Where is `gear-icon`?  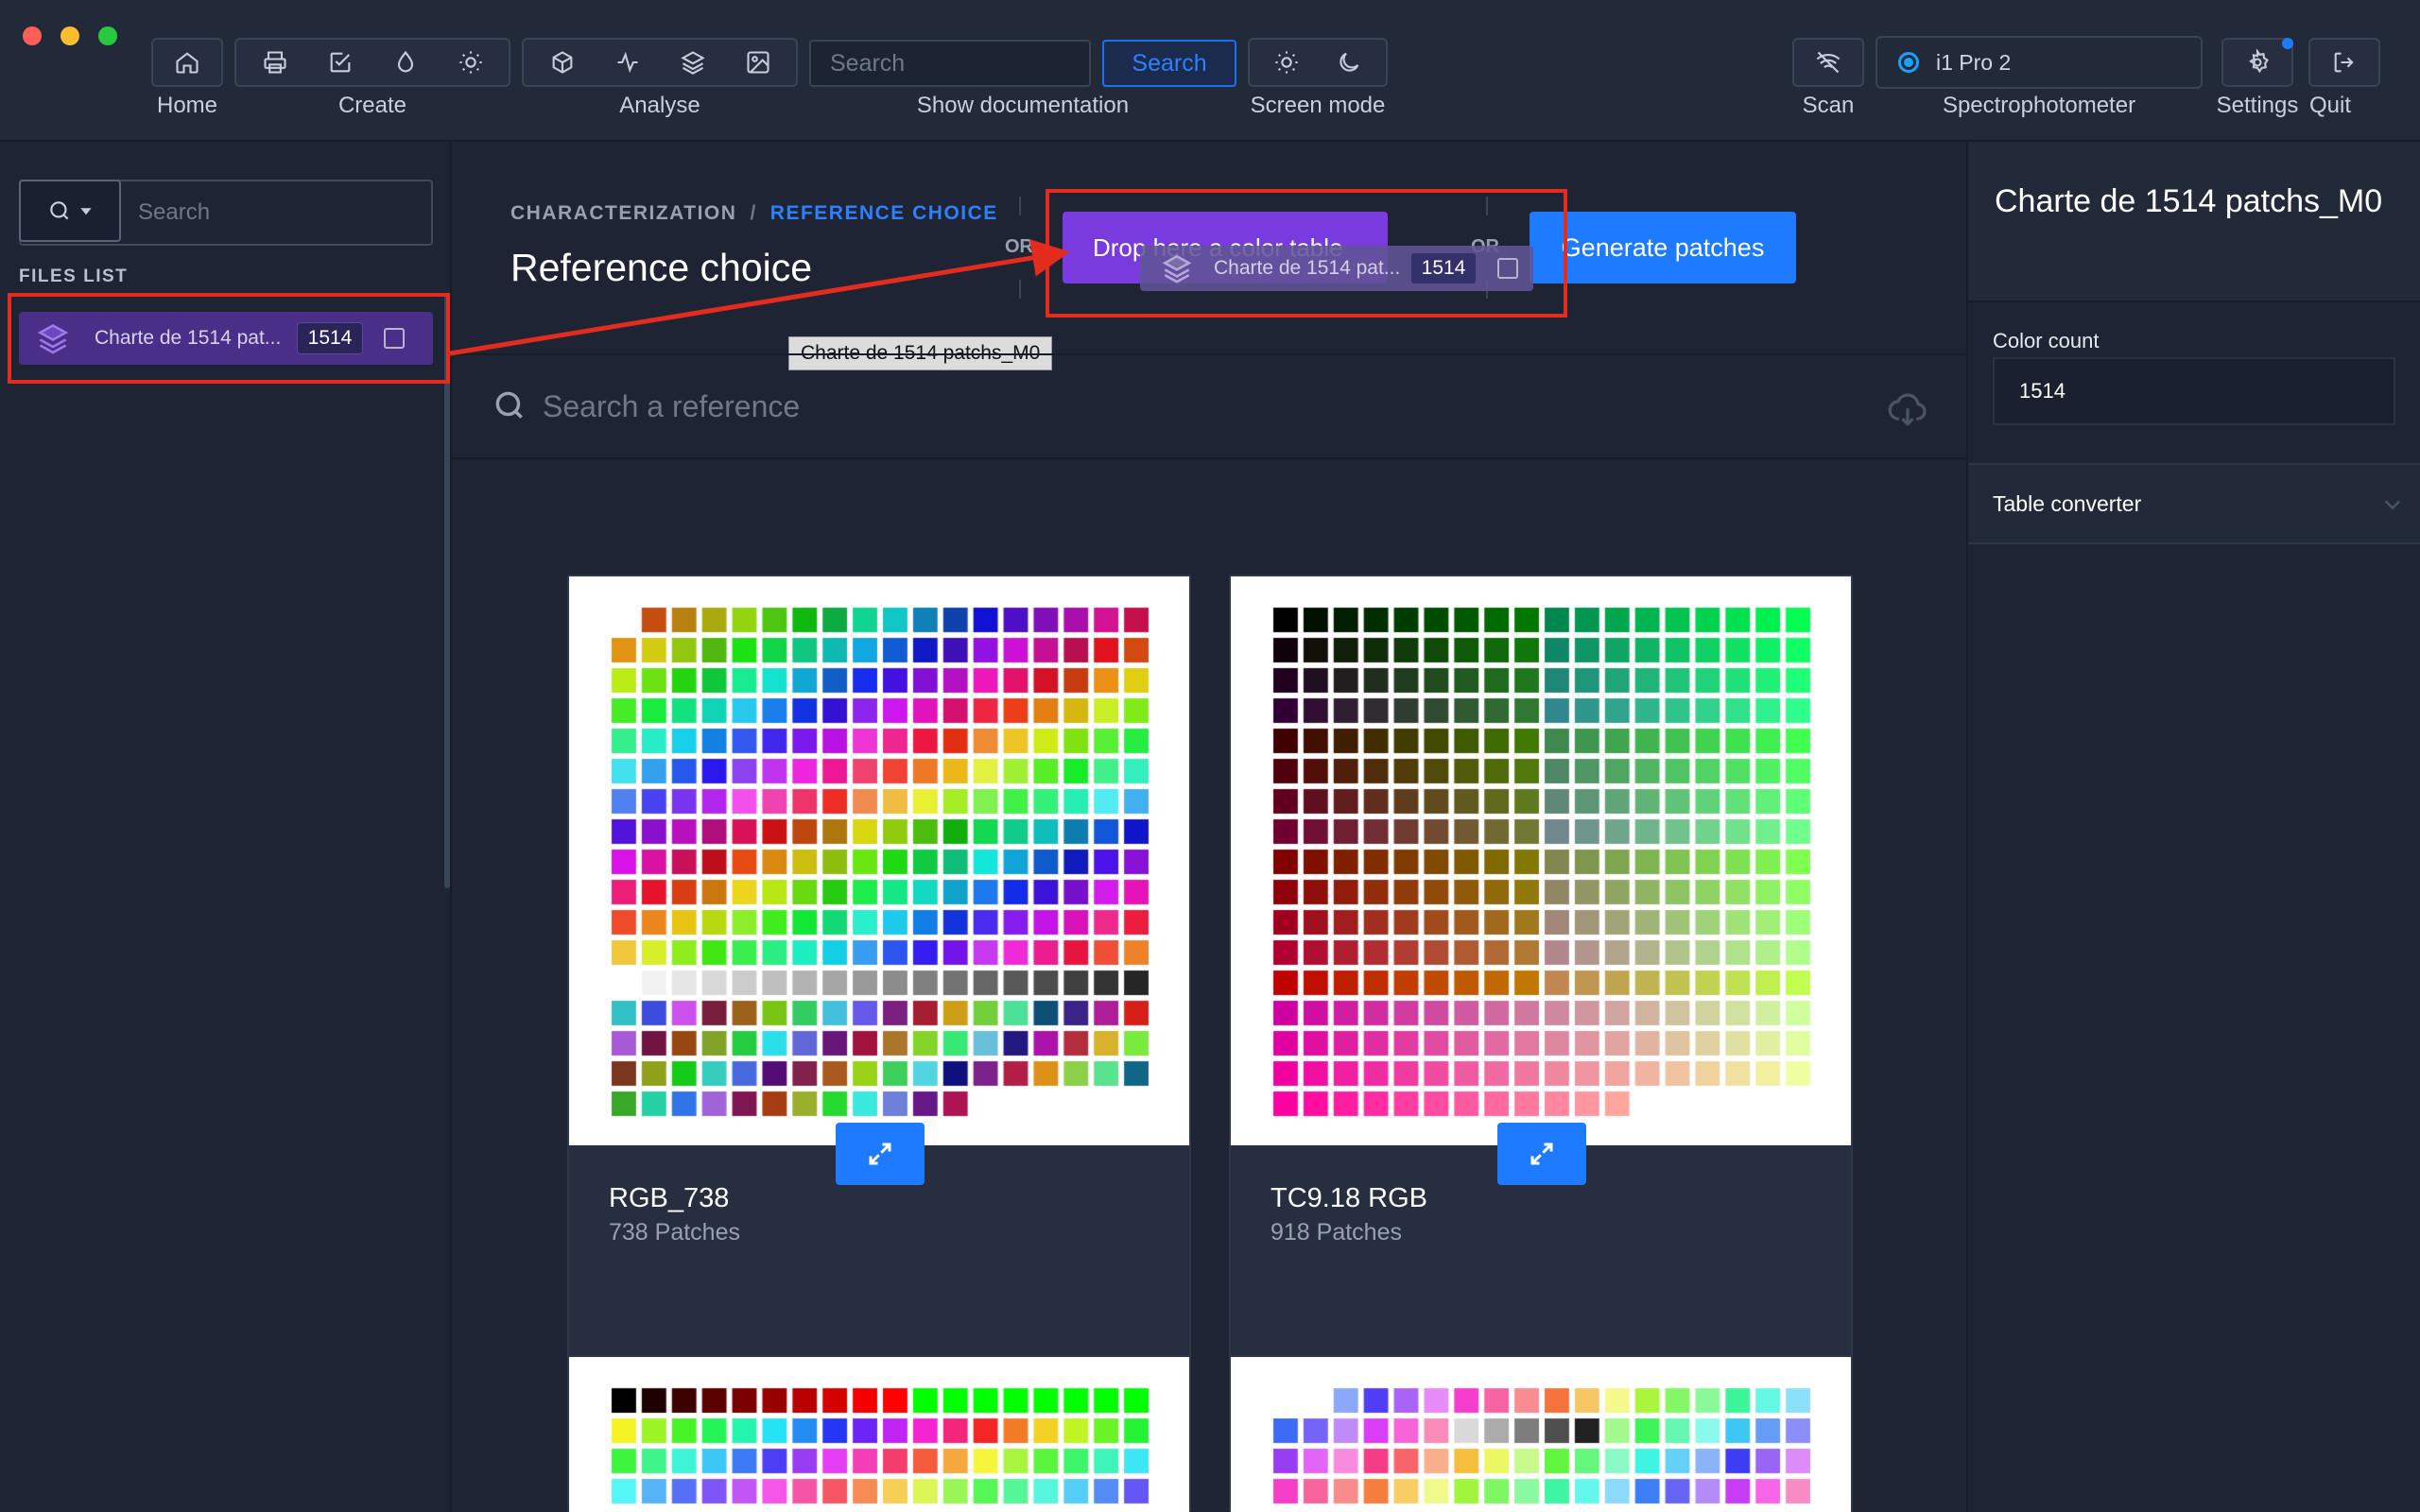
gear-icon is located at coordinates (2259, 61).